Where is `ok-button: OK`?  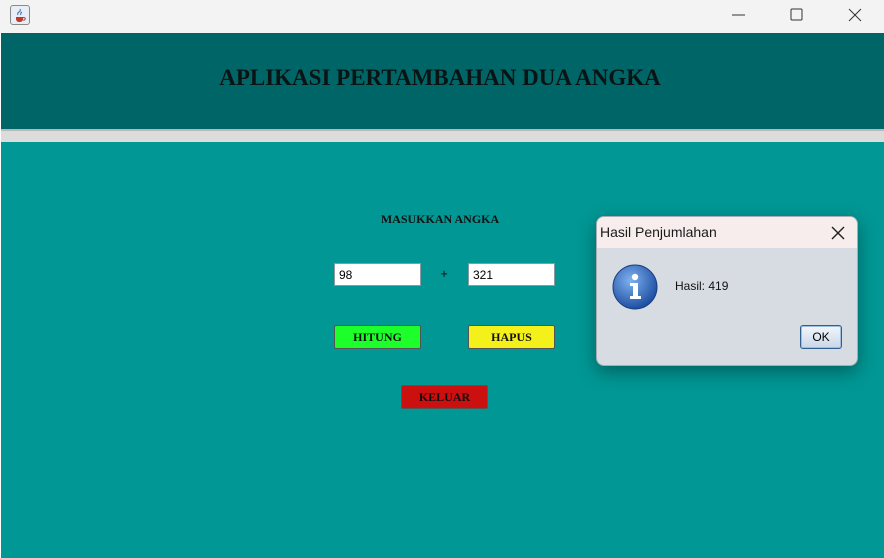 ok-button: OK is located at coordinates (821, 337).